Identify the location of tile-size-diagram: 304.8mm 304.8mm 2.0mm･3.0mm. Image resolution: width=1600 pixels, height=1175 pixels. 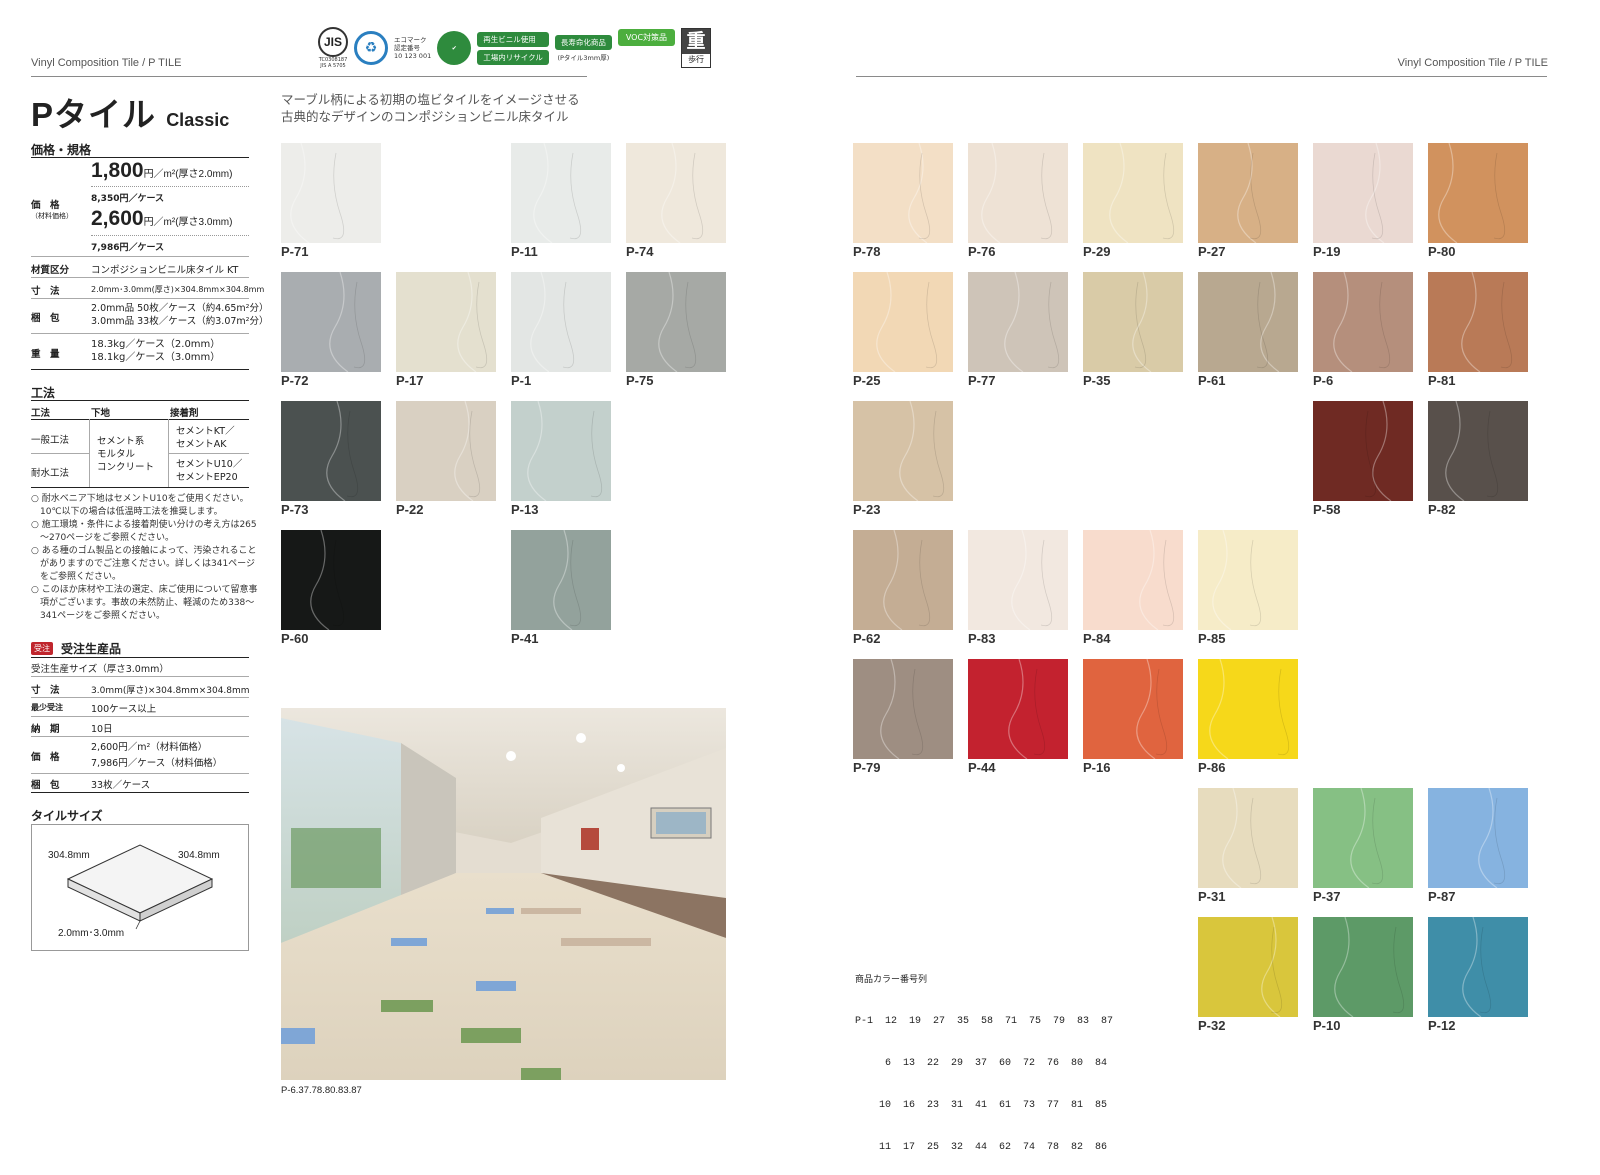
(140, 887).